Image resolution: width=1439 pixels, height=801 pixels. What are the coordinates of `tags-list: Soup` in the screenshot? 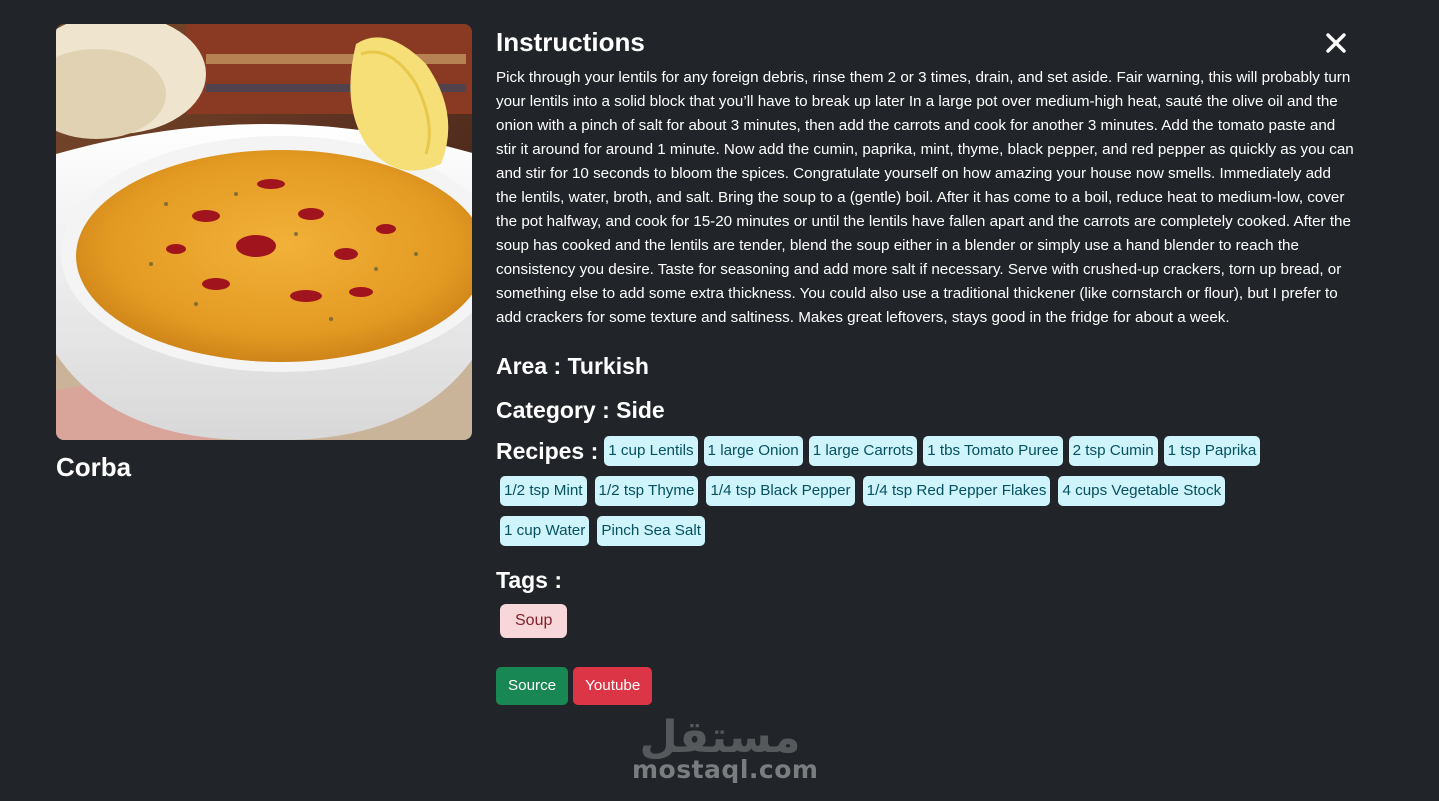 It's located at (928, 621).